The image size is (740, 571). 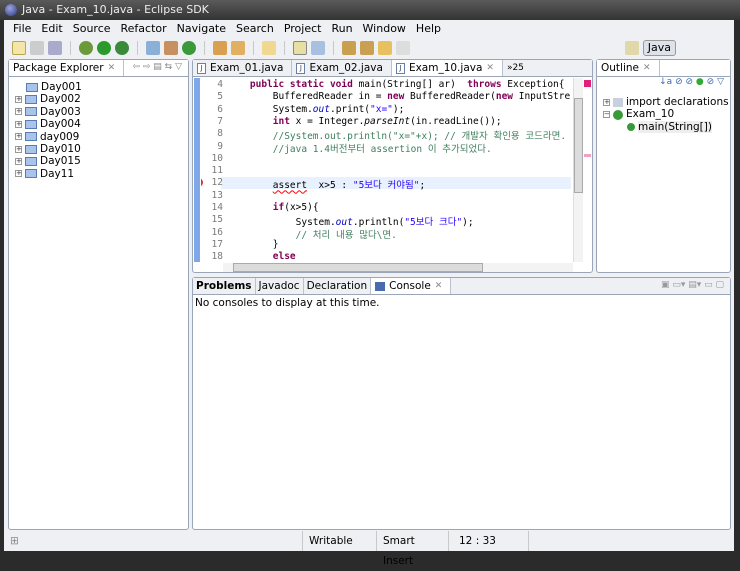 I want to click on forward-icon, so click(x=403, y=48).